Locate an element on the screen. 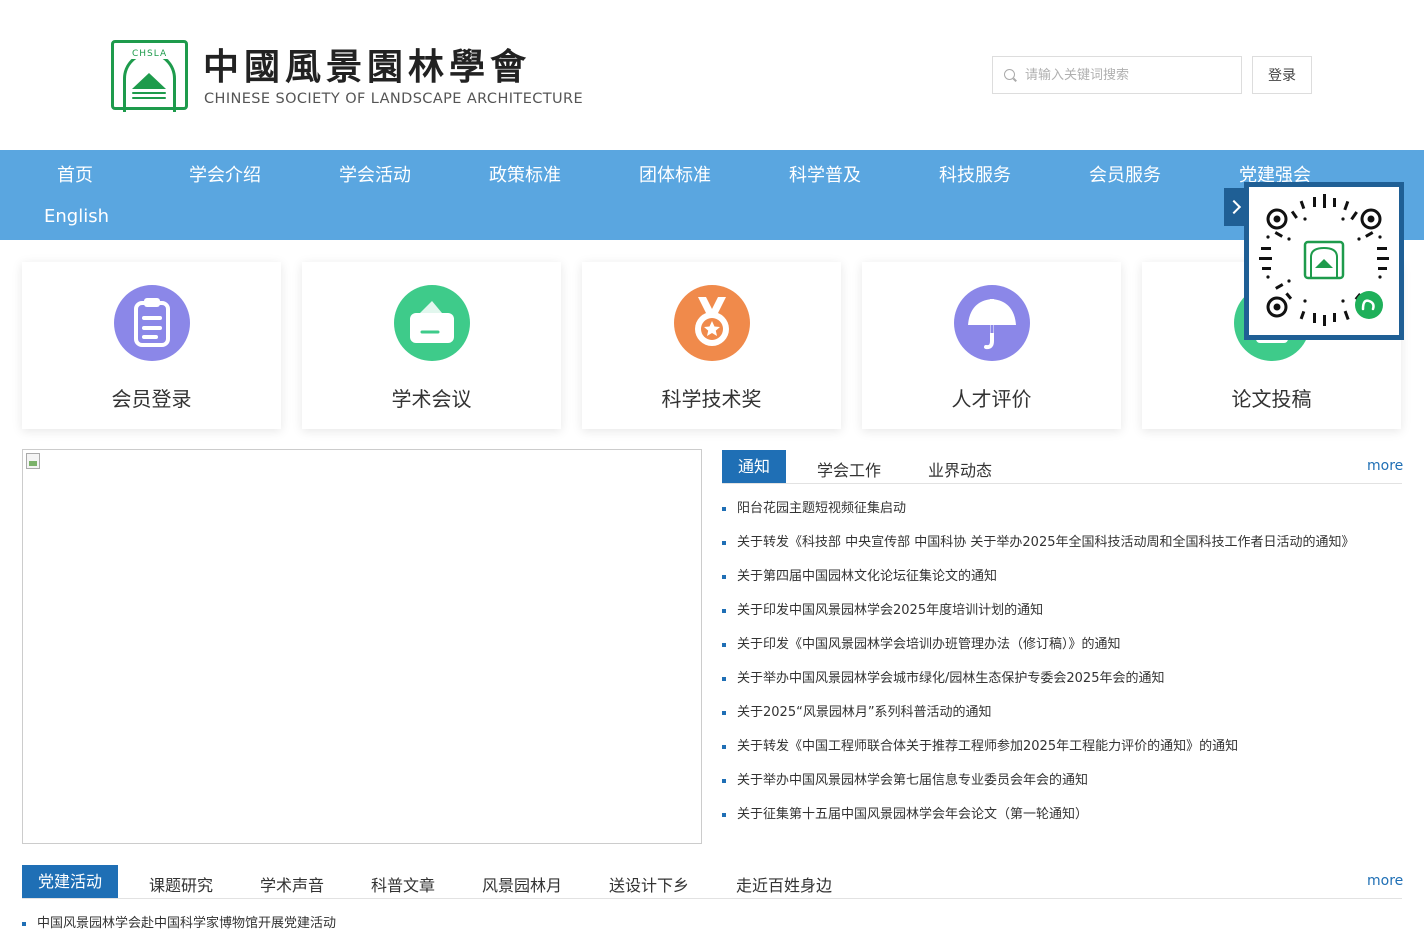 The height and width of the screenshot is (933, 1424). nav-item-english: English is located at coordinates (76, 216).